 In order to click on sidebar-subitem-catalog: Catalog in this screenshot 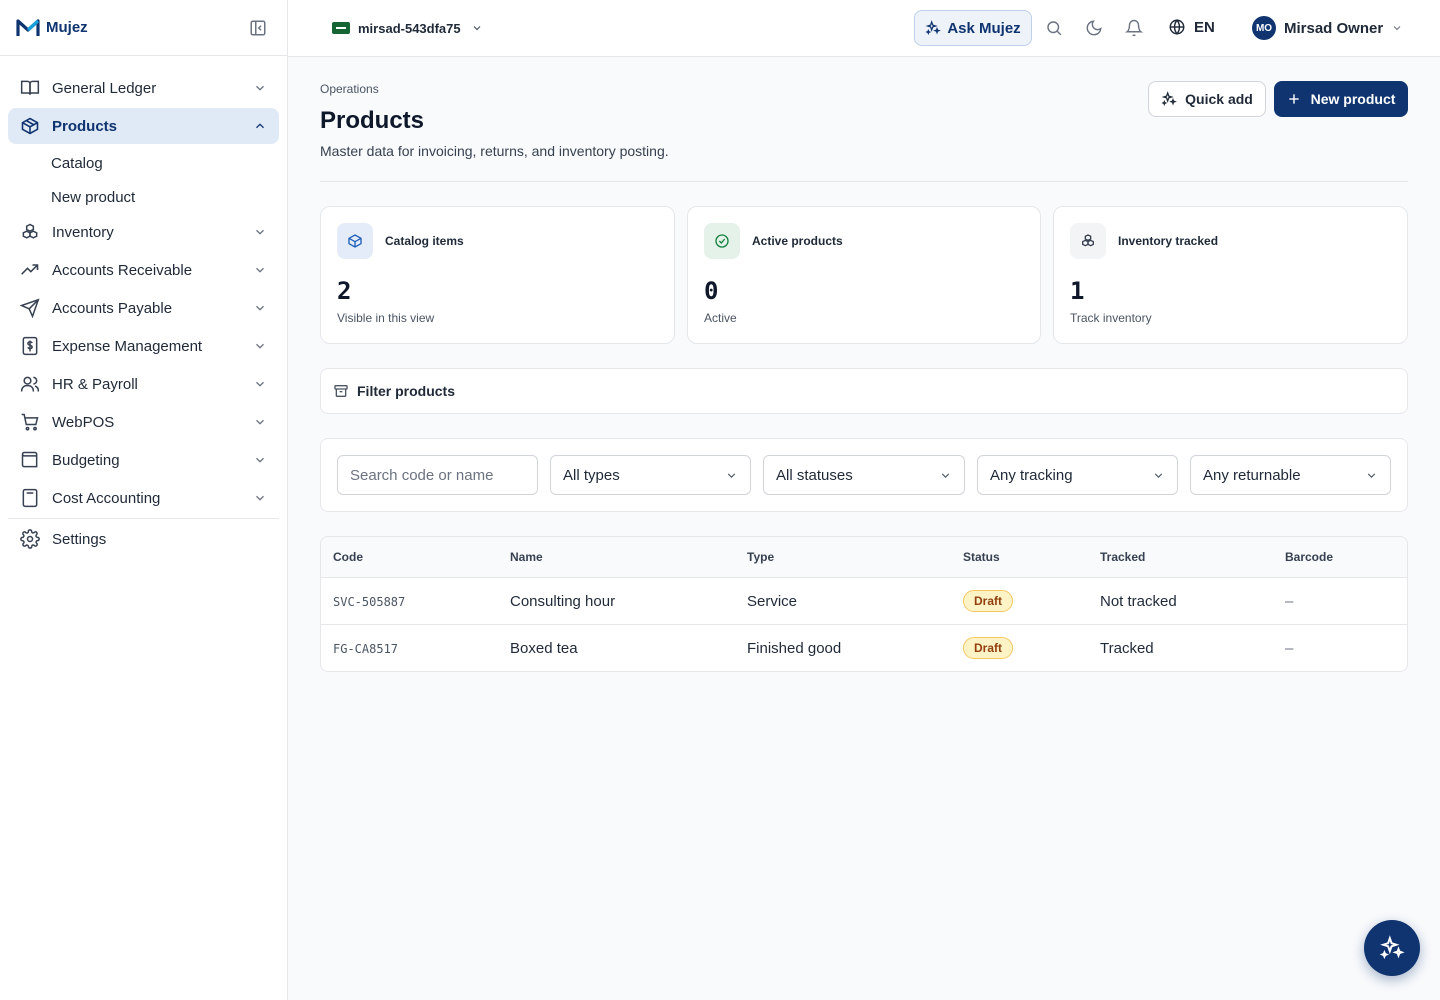, I will do `click(143, 163)`.